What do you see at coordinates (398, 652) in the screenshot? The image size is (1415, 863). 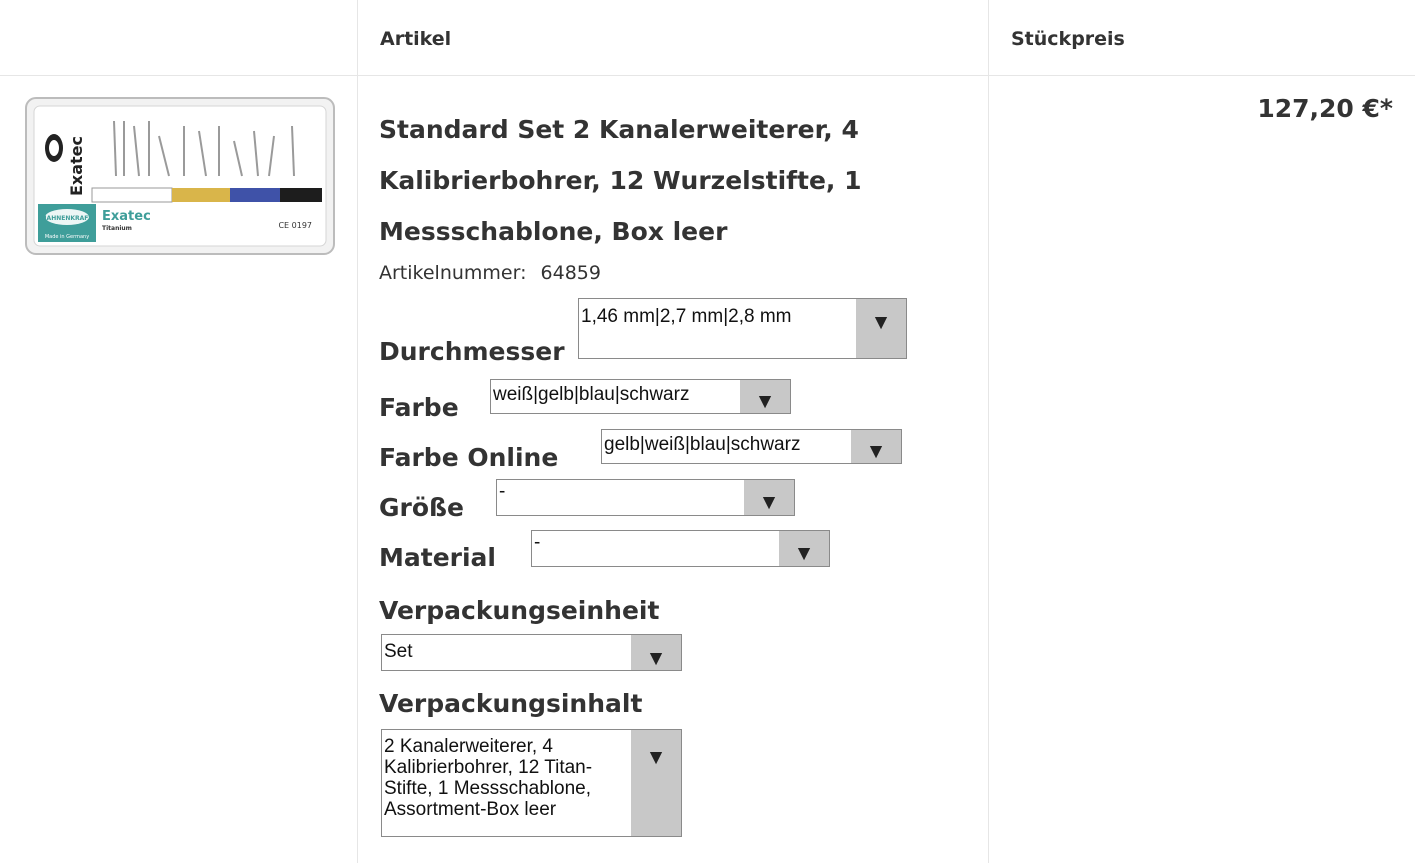 I see `verpackungseinheit-value: Set` at bounding box center [398, 652].